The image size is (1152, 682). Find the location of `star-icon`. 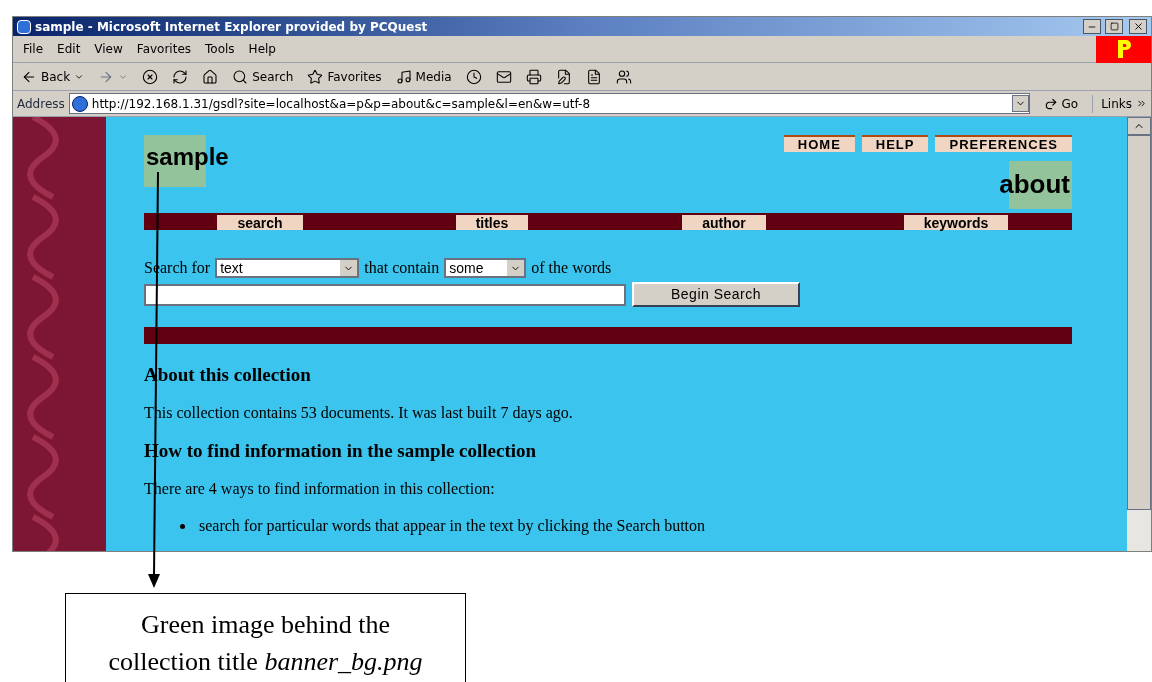

star-icon is located at coordinates (315, 76).